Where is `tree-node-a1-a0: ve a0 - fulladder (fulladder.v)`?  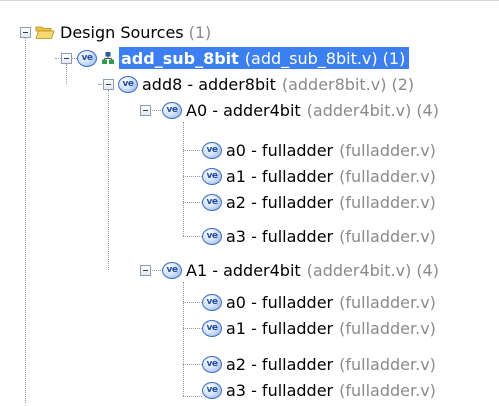 tree-node-a1-a0: ve a0 - fulladder (fulladder.v) is located at coordinates (319, 302).